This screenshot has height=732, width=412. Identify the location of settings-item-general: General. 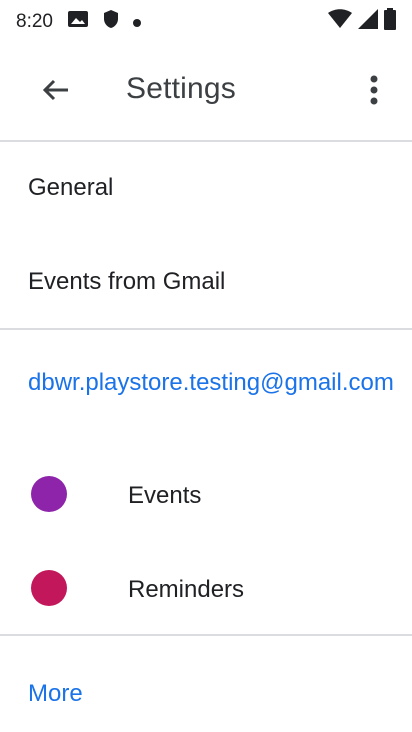
(206, 189).